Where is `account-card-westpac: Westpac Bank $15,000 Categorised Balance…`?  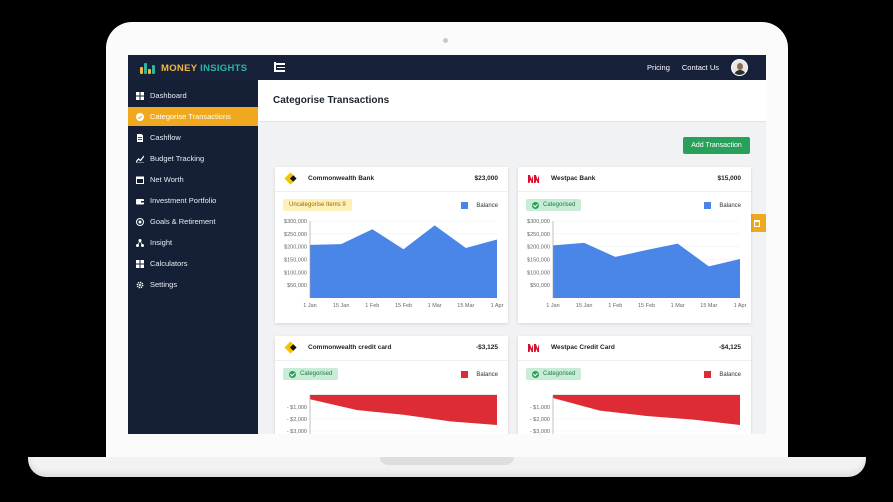
account-card-westpac: Westpac Bank $15,000 Categorised Balance… is located at coordinates (634, 245).